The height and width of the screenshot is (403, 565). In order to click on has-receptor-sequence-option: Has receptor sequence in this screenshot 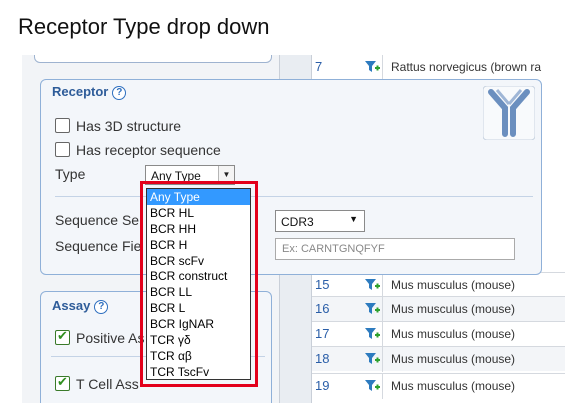, I will do `click(138, 150)`.